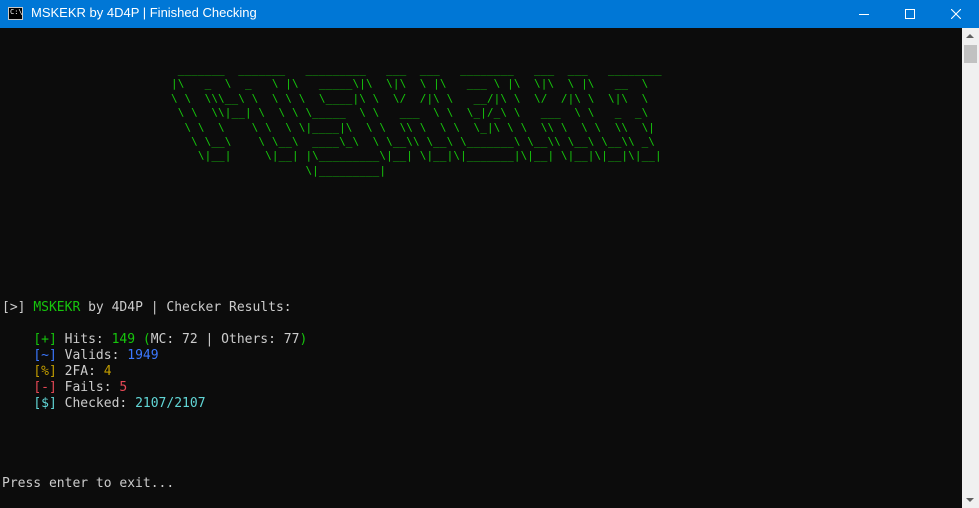 This screenshot has width=979, height=508. I want to click on checked-line: [$] Checked: 2107/2107, so click(104, 404).